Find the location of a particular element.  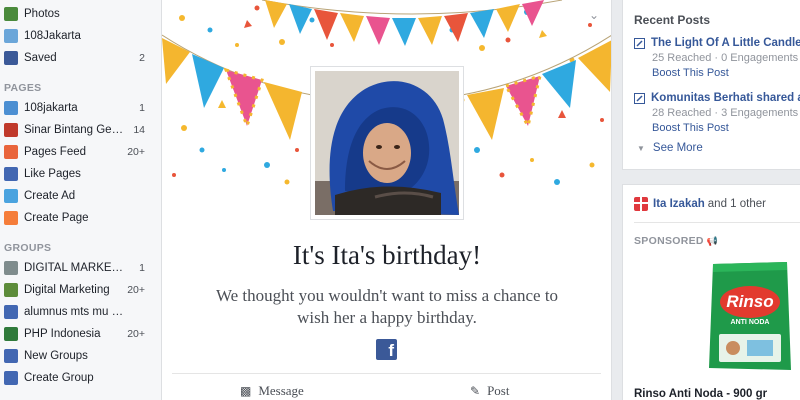

sponsored-heading: SPONSORED 📢 is located at coordinates (676, 241).